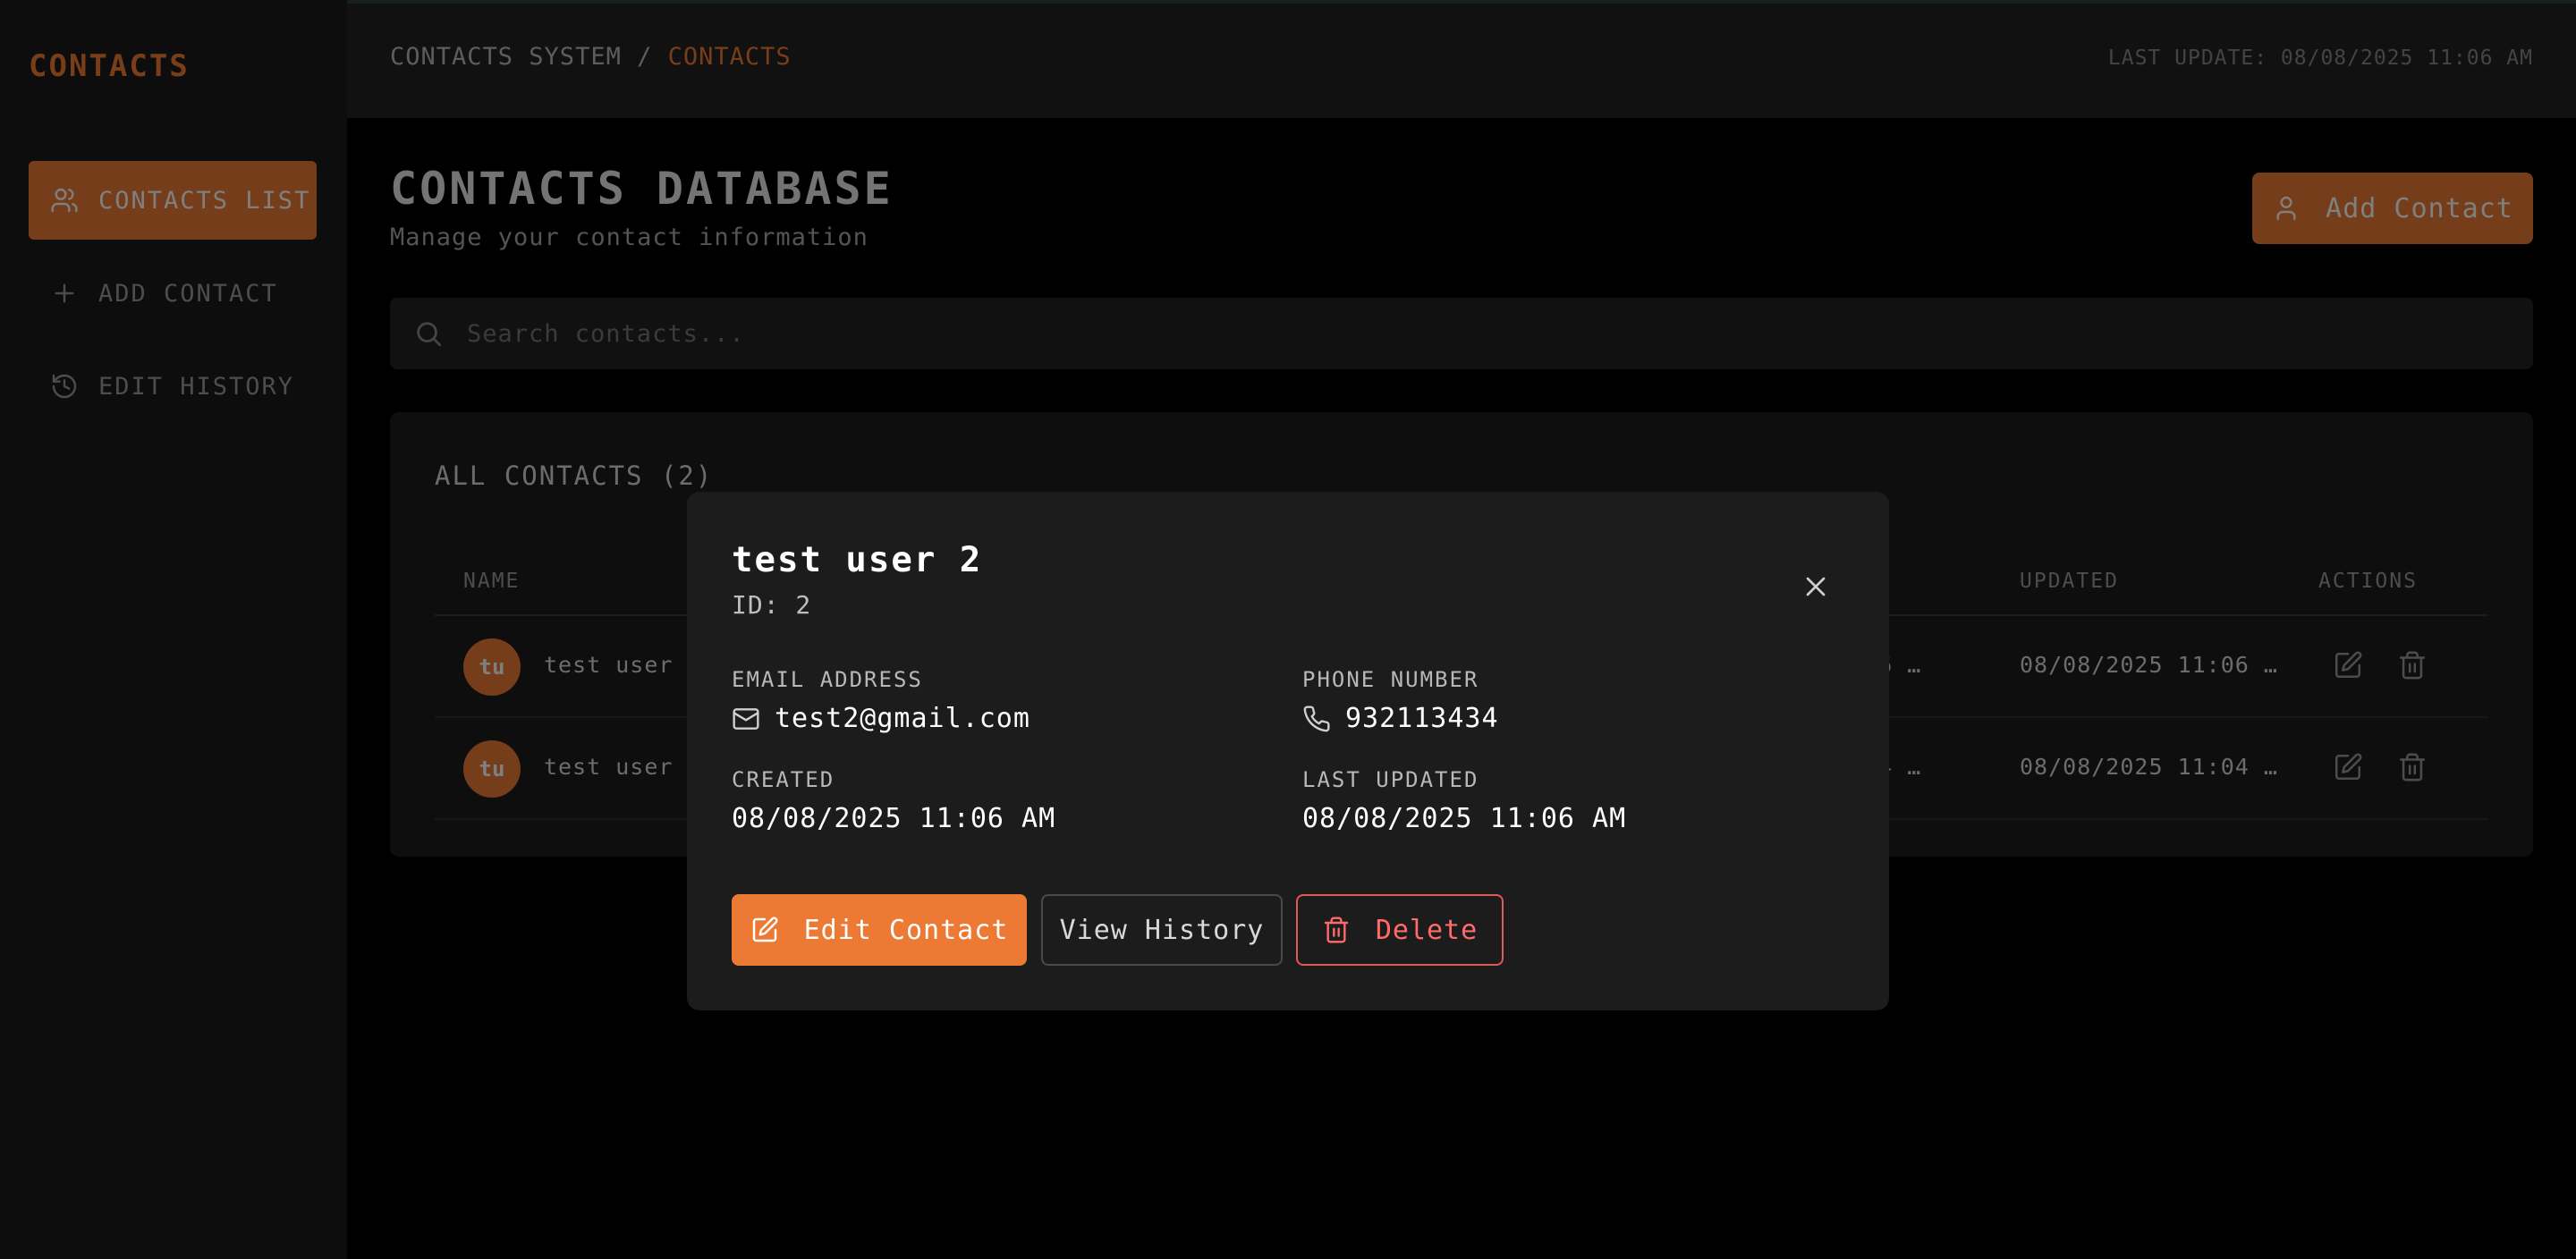 The height and width of the screenshot is (1259, 2576). I want to click on created-value: 08/08/2025 11:06 AM, so click(894, 818).